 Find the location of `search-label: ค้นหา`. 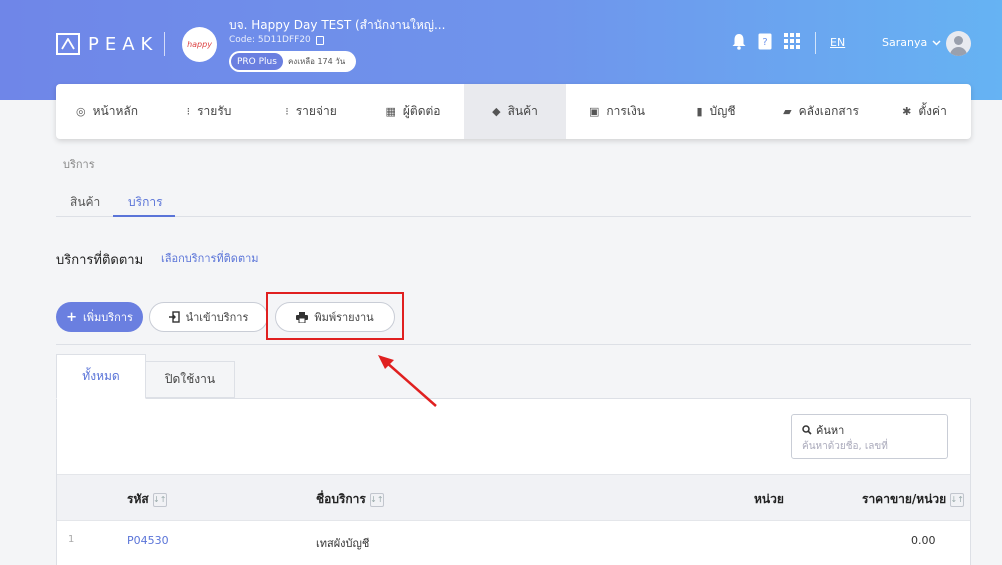

search-label: ค้นหา is located at coordinates (823, 430).